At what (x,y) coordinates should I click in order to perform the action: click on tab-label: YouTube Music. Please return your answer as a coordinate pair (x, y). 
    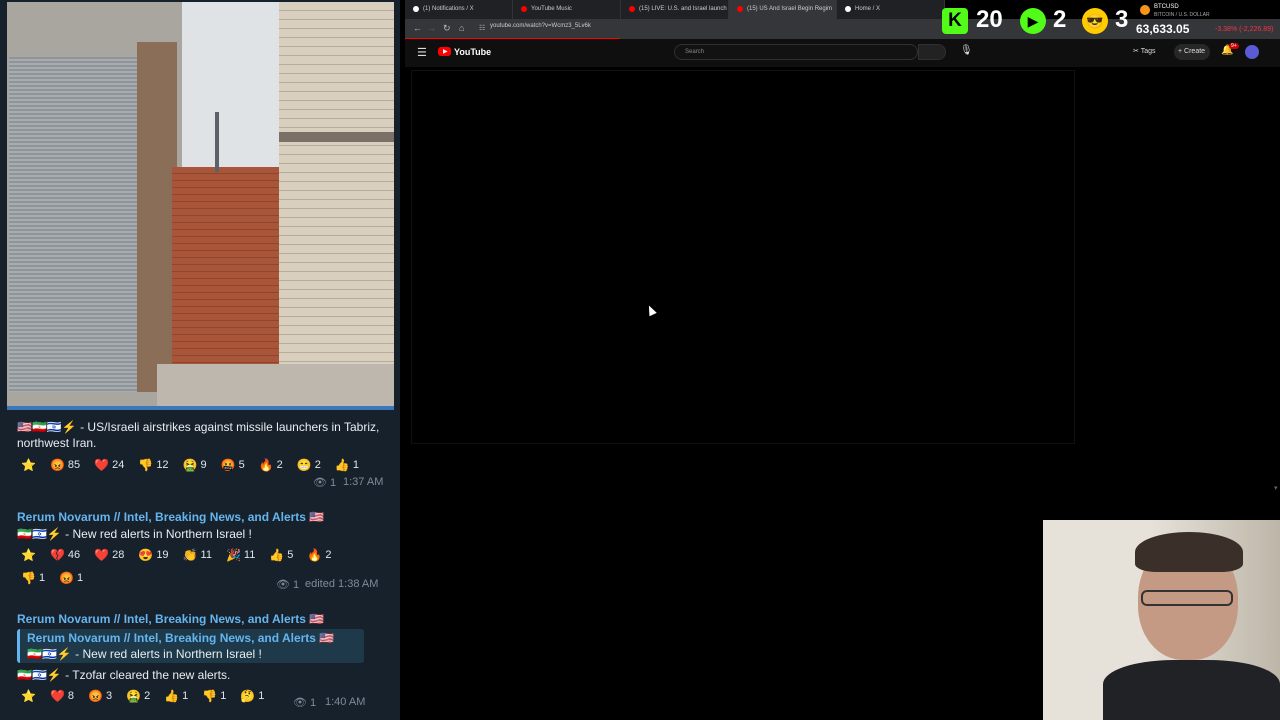
    Looking at the image, I should click on (551, 9).